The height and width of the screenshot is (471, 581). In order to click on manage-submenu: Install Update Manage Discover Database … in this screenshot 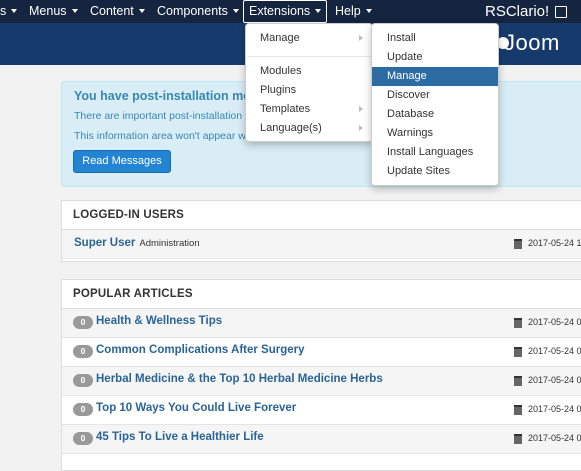, I will do `click(435, 104)`.